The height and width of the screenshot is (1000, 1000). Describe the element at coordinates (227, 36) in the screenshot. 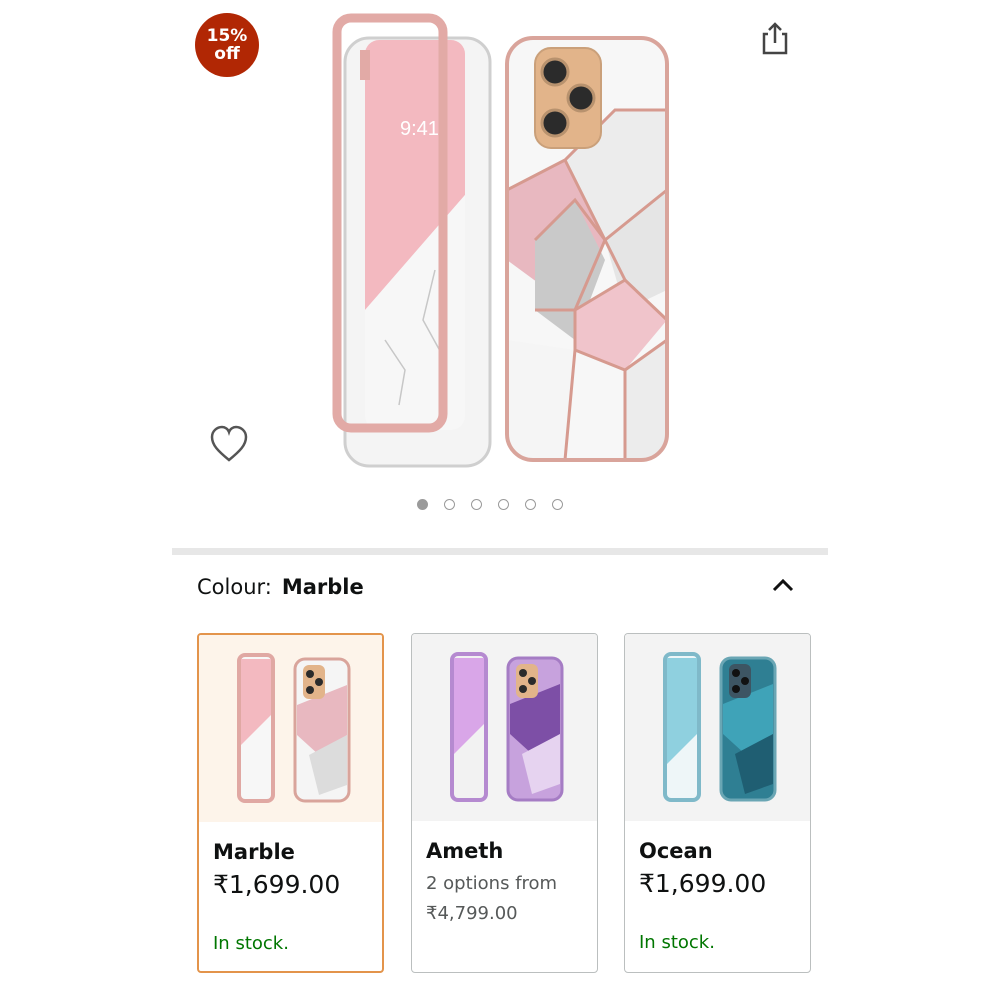

I see `discount-percent: 15%` at that location.